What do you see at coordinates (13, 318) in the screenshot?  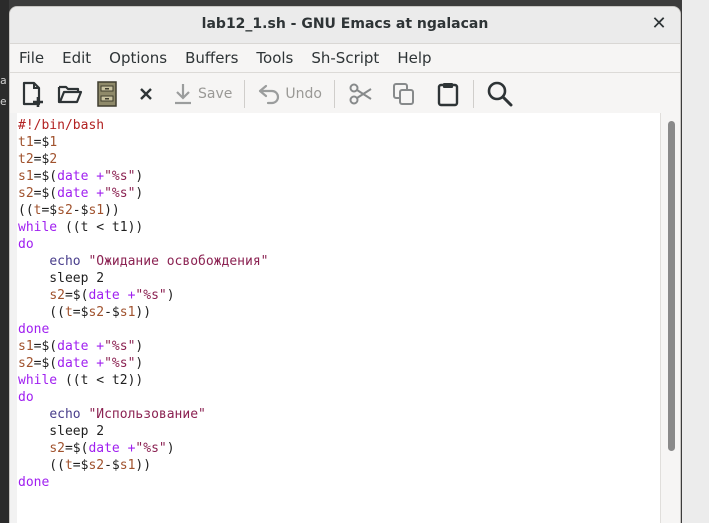 I see `left-fringe` at bounding box center [13, 318].